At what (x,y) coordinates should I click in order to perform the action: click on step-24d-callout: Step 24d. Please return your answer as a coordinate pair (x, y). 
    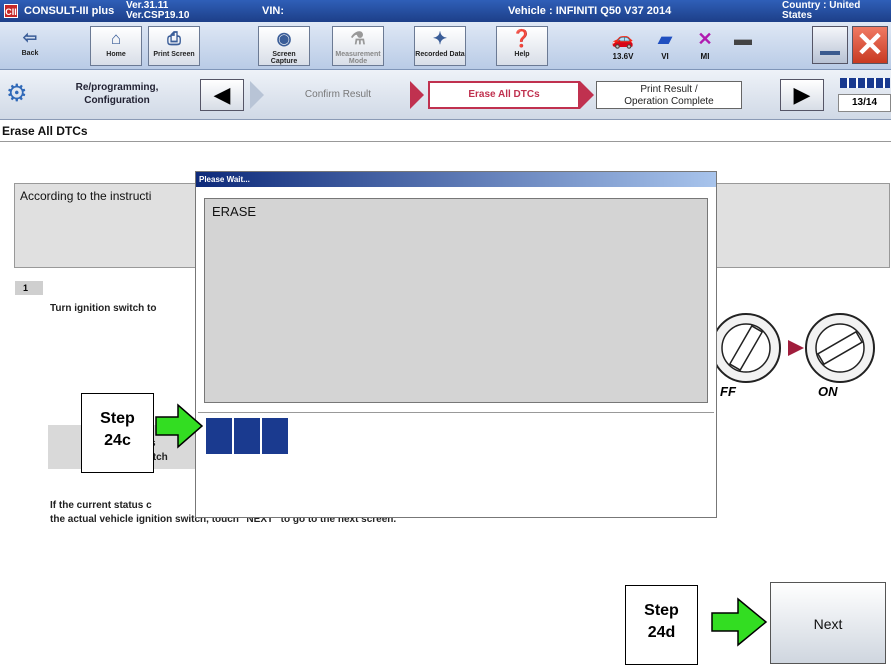
    Looking at the image, I should click on (661, 625).